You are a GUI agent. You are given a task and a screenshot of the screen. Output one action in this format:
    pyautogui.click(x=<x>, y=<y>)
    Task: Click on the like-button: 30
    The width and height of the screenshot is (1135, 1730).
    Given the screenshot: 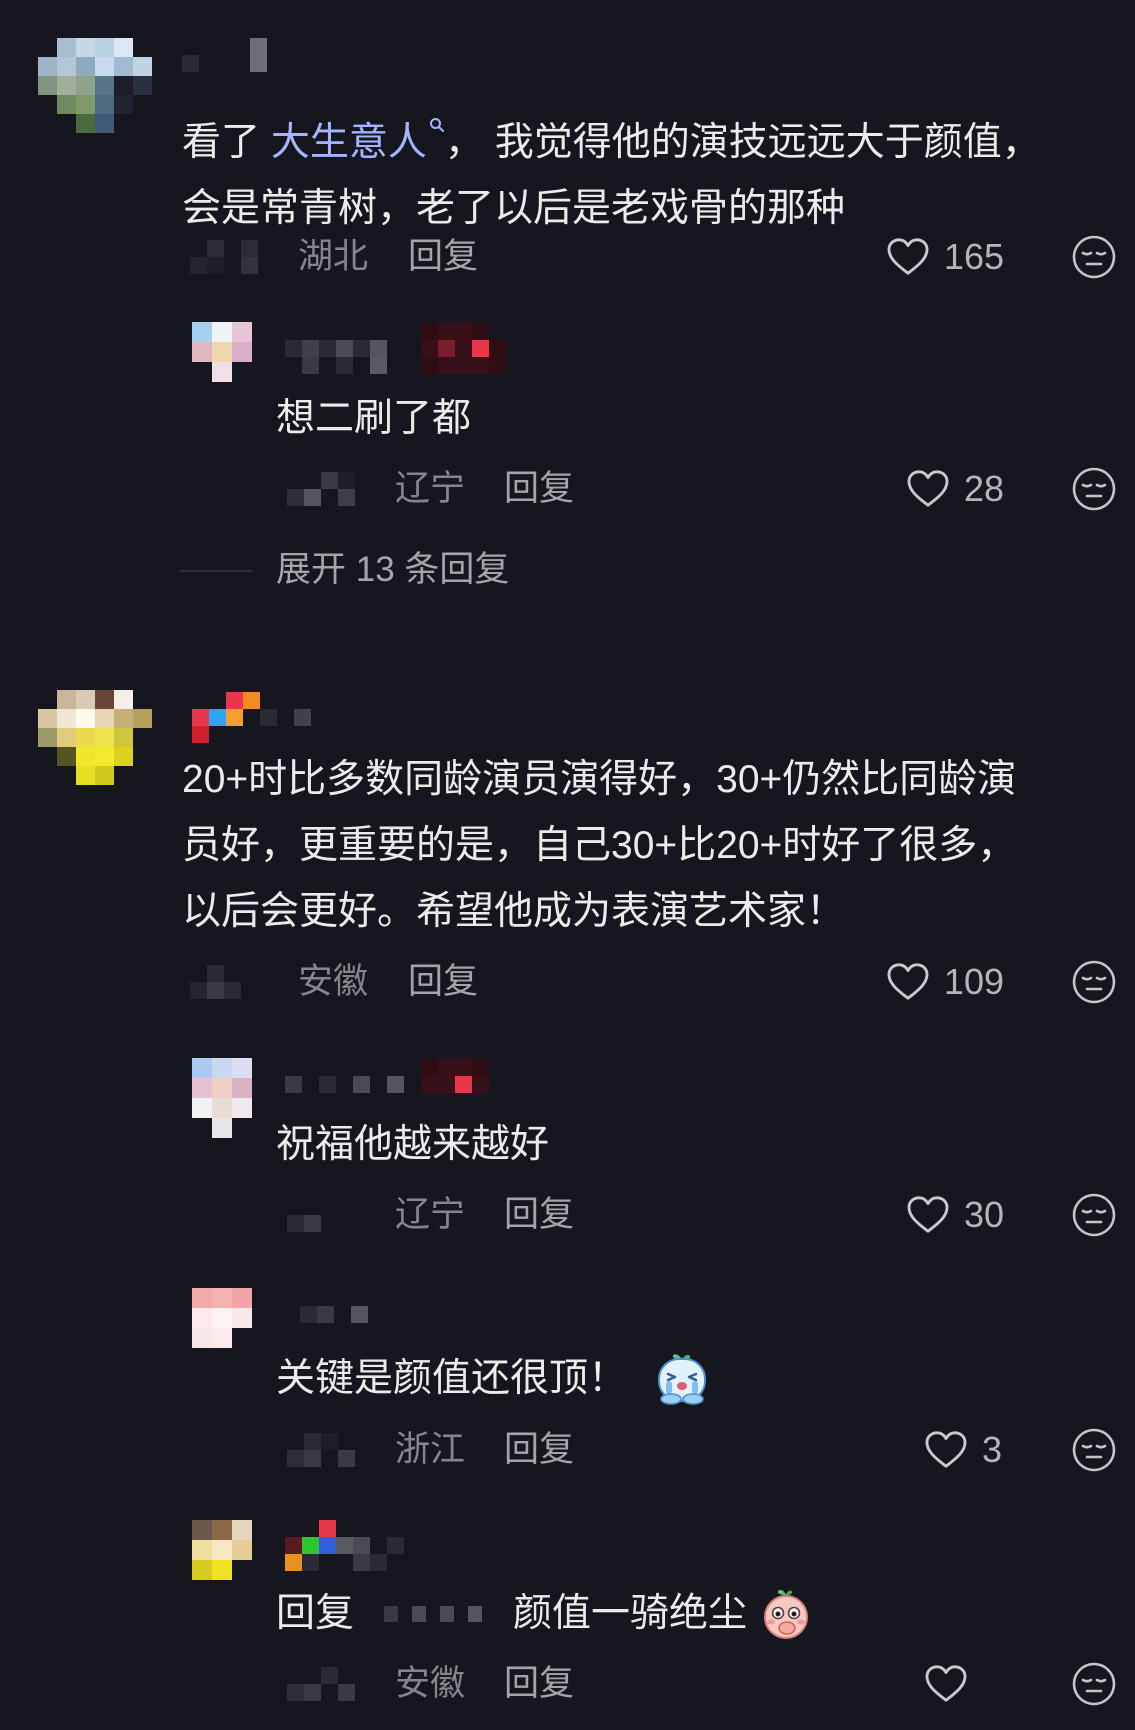 What is the action you would take?
    pyautogui.click(x=955, y=1215)
    